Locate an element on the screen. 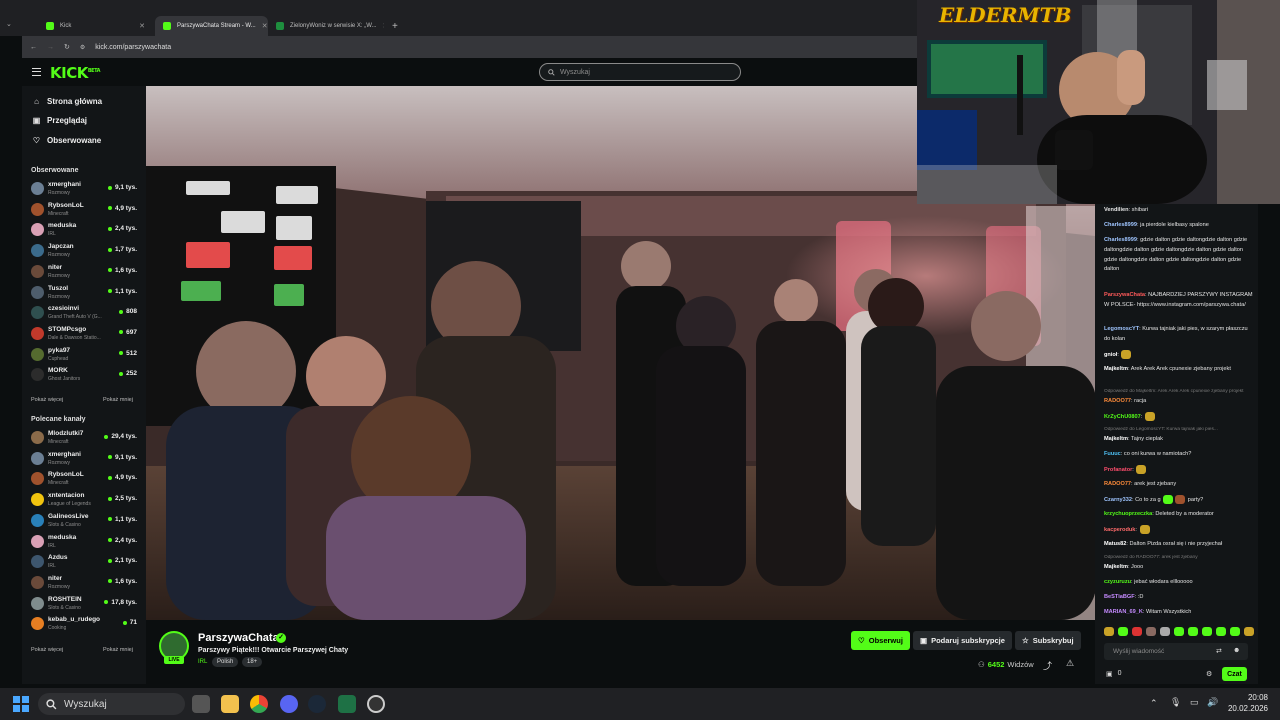  back-icon: ← is located at coordinates (33, 47).